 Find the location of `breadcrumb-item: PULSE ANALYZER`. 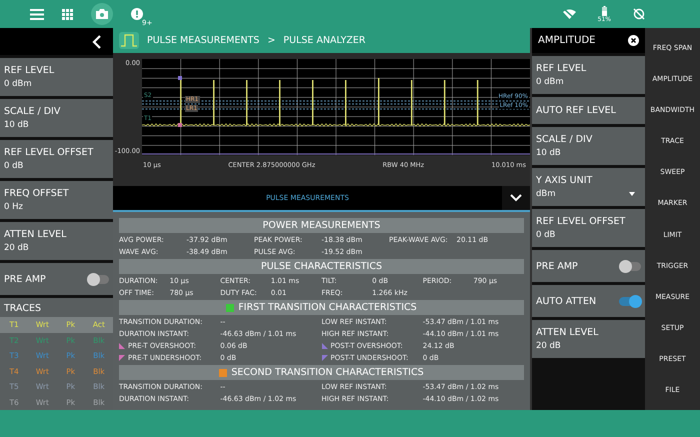

breadcrumb-item: PULSE ANALYZER is located at coordinates (324, 40).